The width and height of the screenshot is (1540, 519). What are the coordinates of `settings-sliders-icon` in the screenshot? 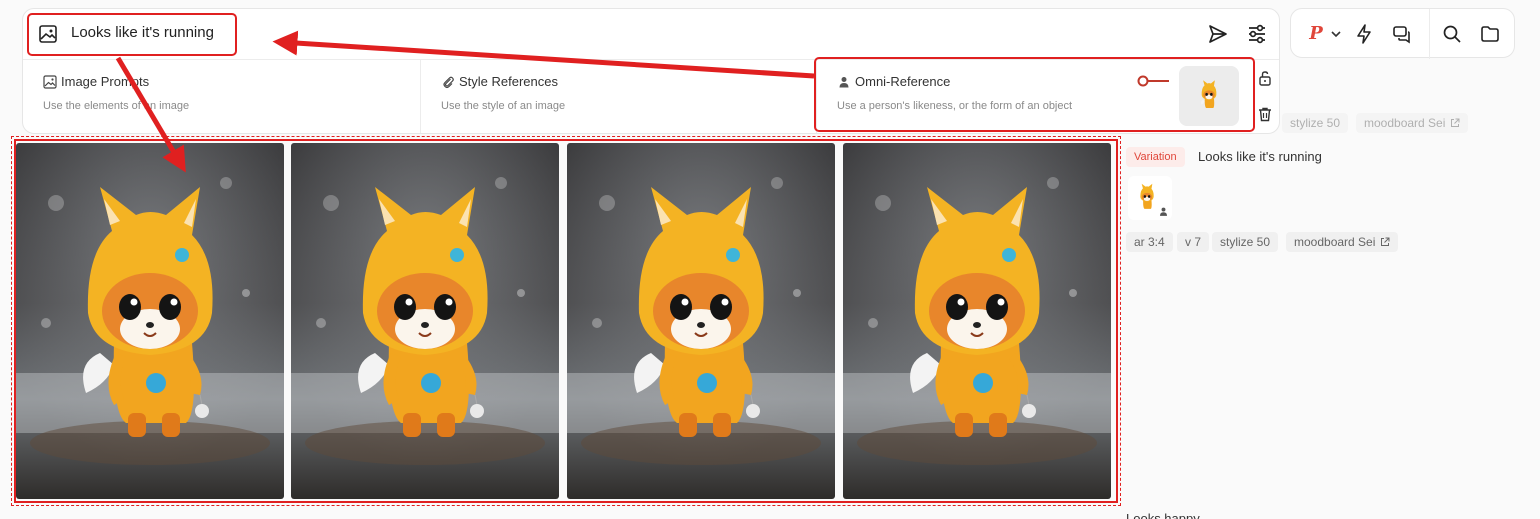 It's located at (1257, 34).